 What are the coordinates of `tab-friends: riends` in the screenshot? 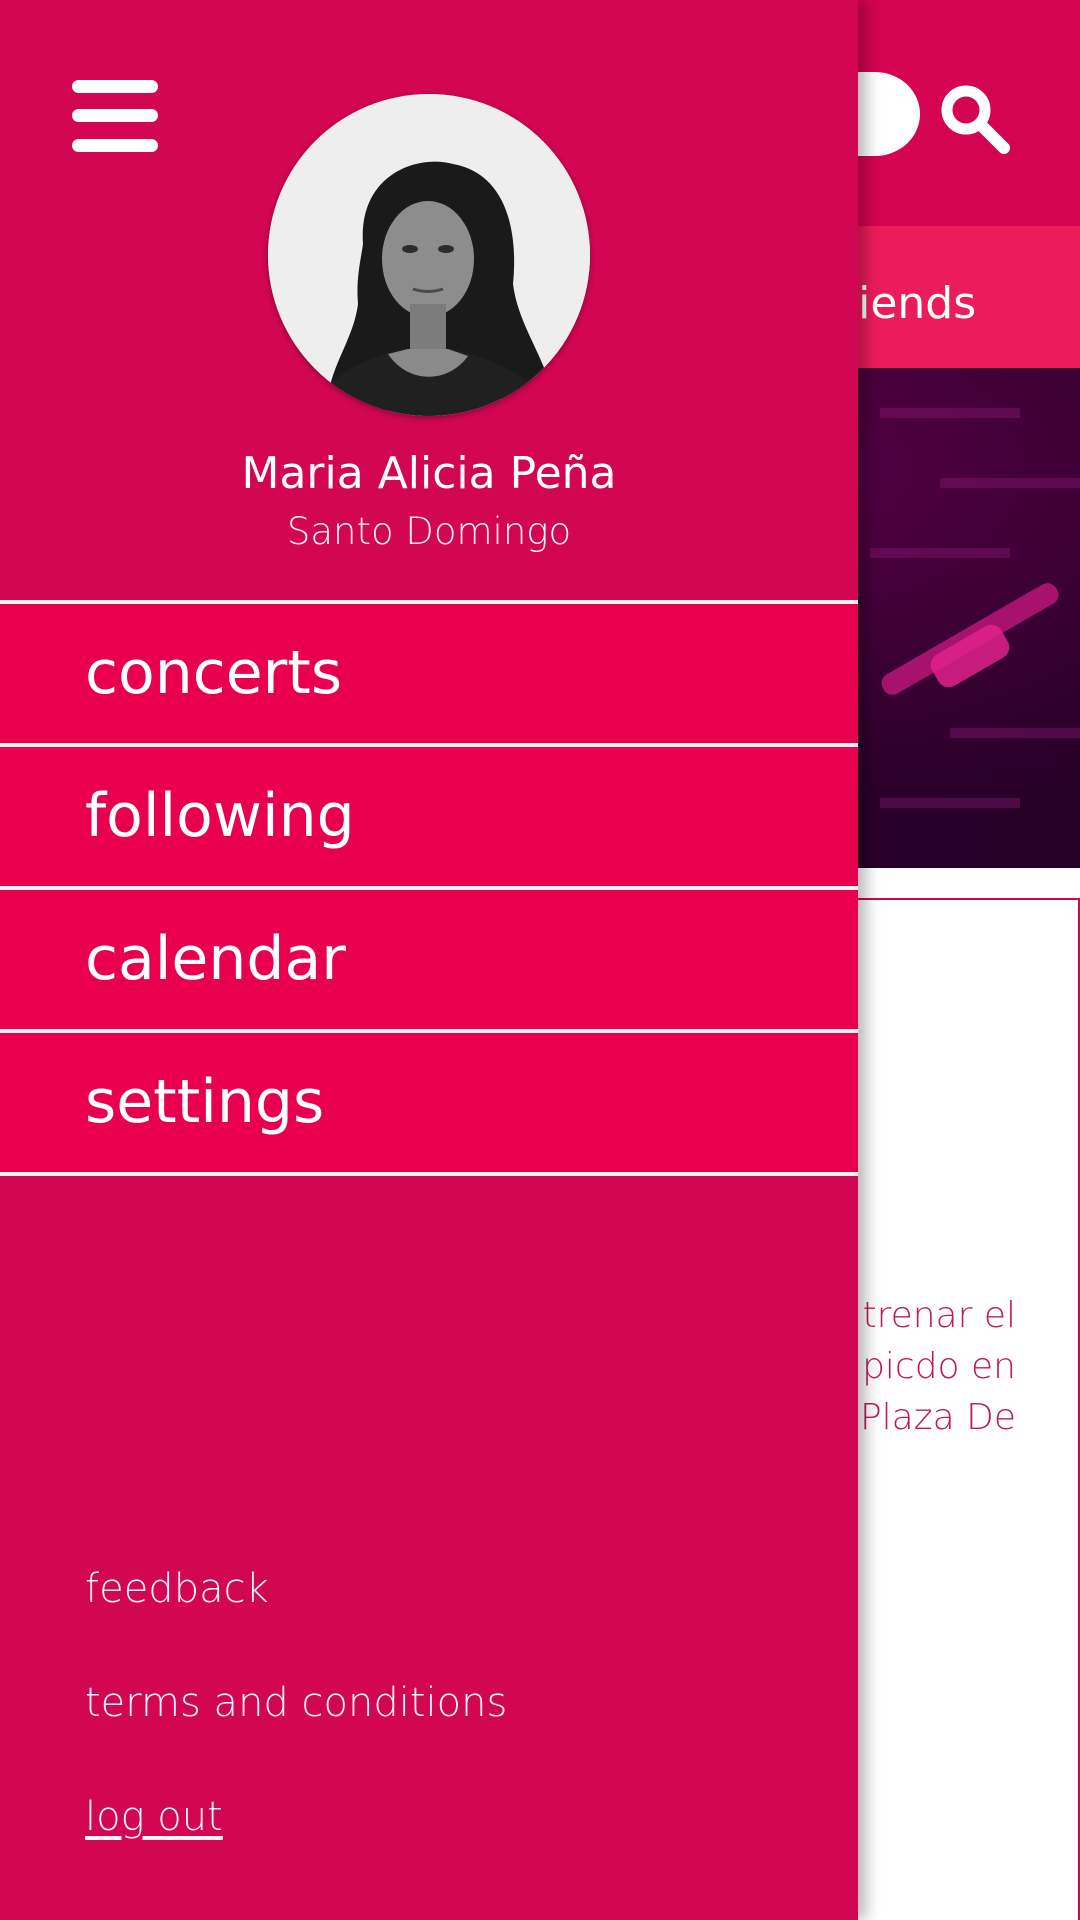 It's located at (908, 303).